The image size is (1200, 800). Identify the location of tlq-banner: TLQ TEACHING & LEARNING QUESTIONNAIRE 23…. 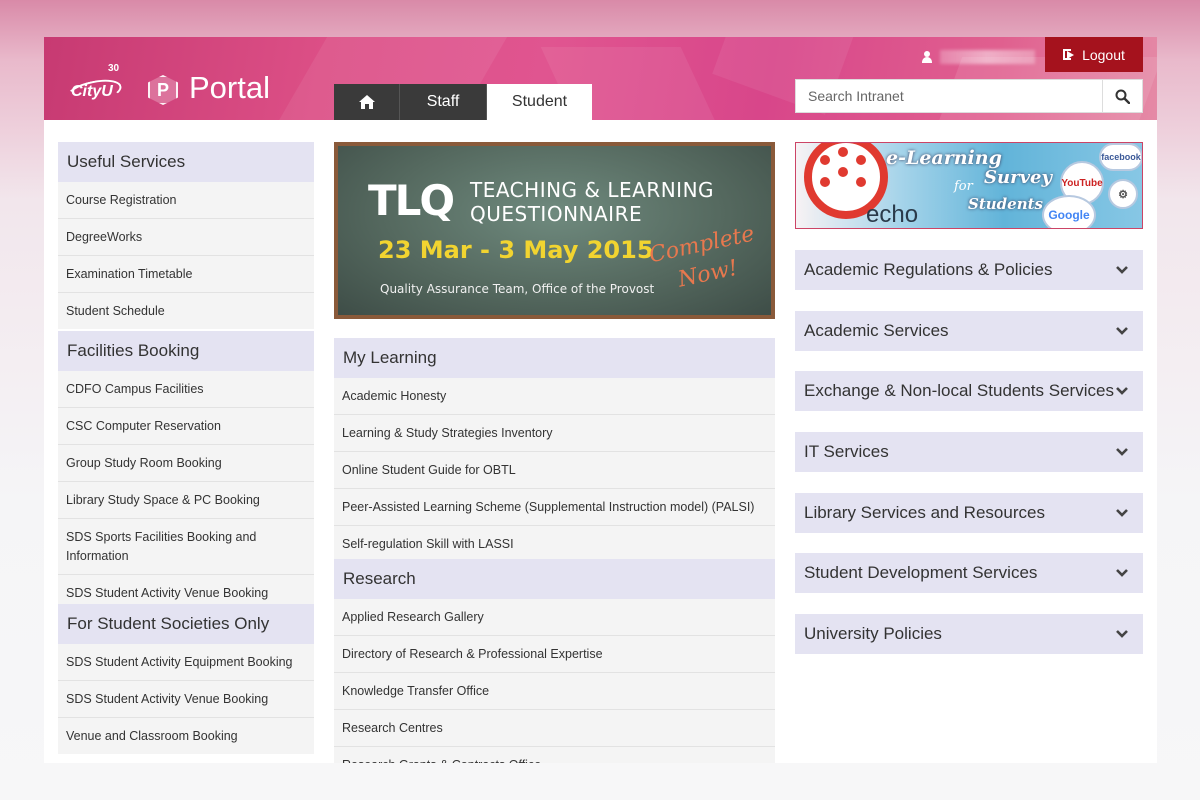
(554, 230).